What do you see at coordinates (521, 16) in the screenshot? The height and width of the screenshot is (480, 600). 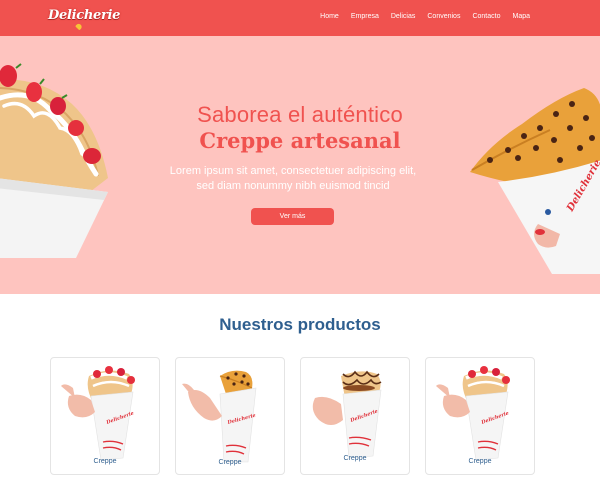 I see `nav-link-mapa: Mapa` at bounding box center [521, 16].